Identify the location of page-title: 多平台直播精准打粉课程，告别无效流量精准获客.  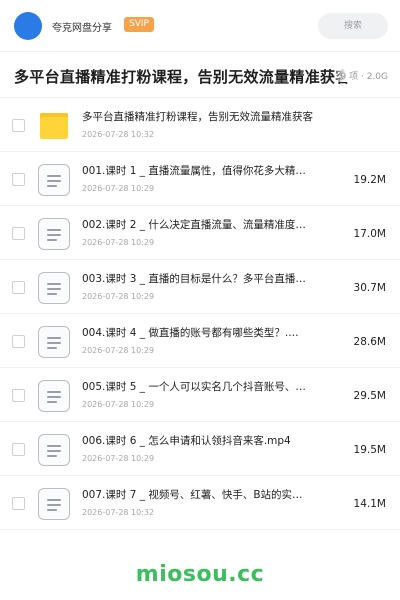
(182, 77).